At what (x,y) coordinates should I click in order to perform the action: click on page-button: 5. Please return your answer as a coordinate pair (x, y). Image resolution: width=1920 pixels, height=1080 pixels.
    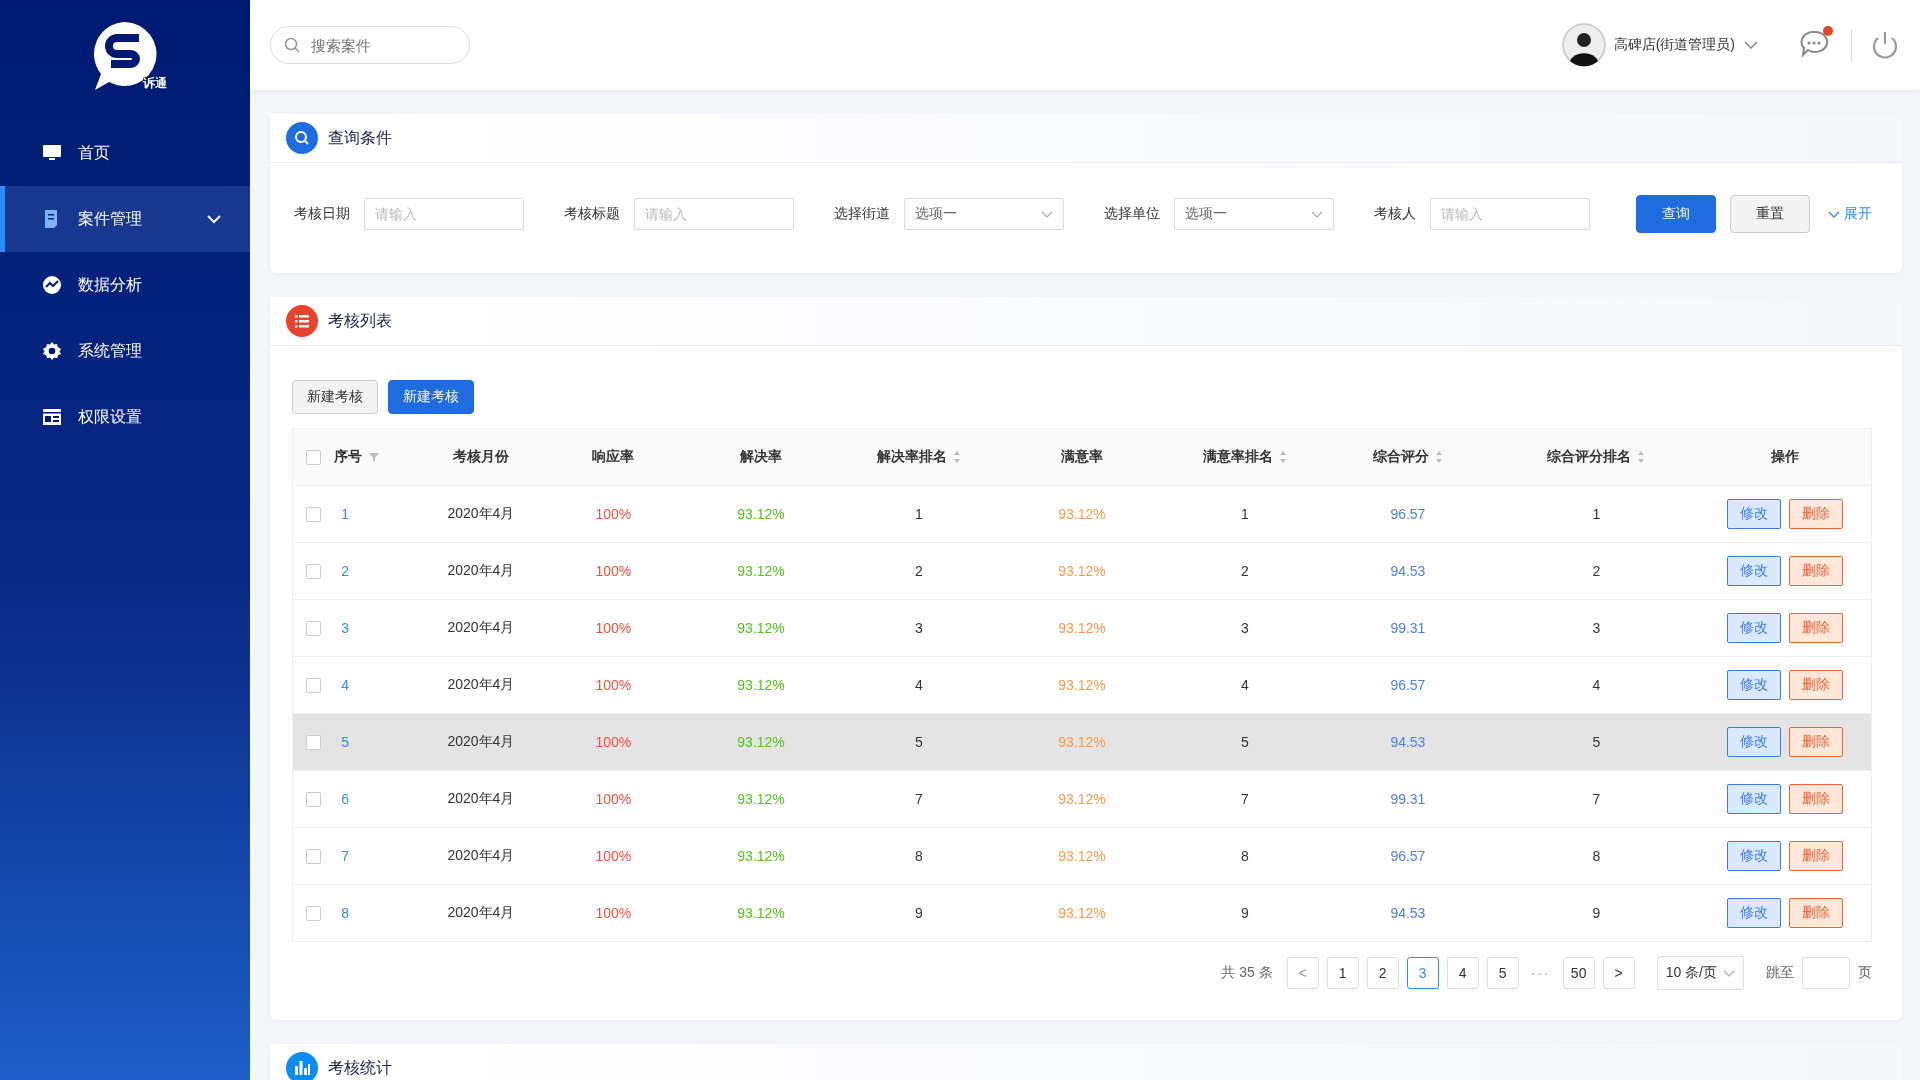
    Looking at the image, I should click on (1502, 973).